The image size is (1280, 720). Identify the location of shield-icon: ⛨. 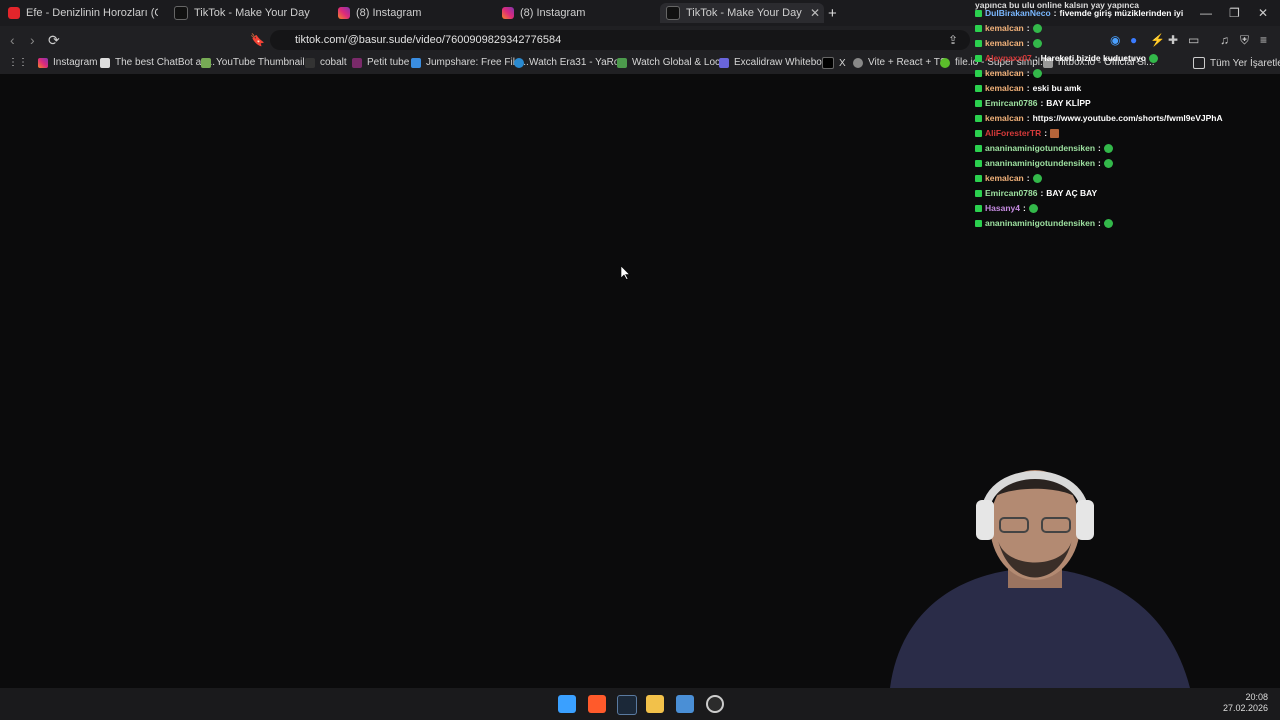
(1244, 40).